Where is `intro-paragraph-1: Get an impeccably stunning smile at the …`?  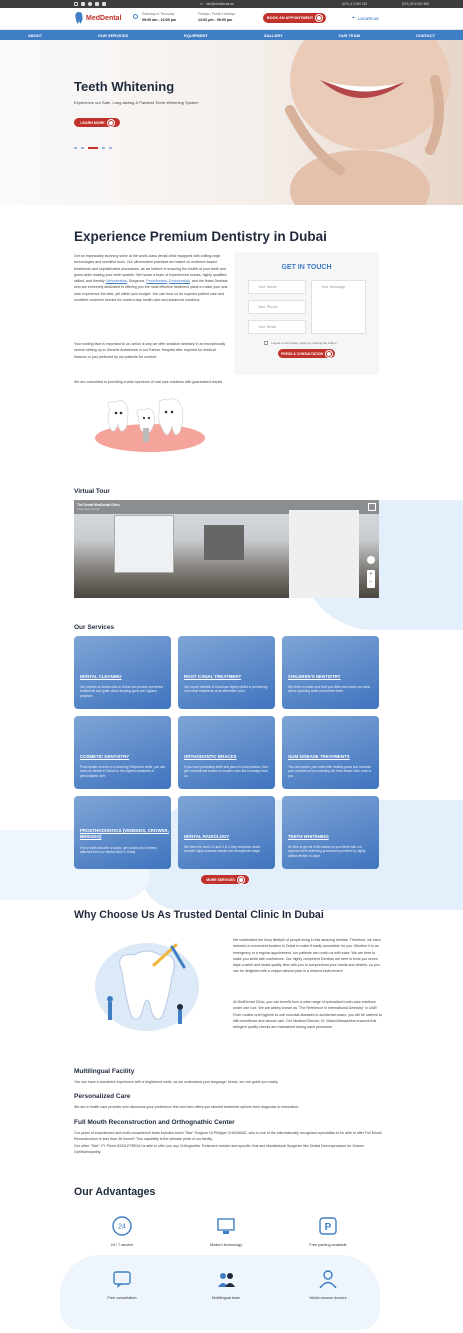
intro-paragraph-1: Get an impeccably stunning smile at the … is located at coordinates (151, 278).